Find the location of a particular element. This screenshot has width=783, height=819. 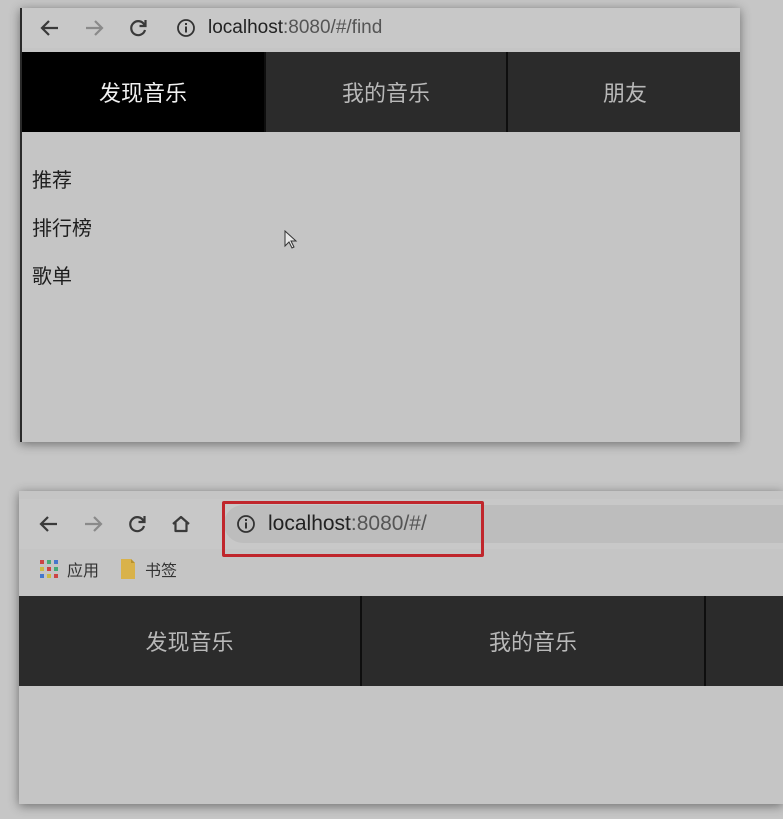

sub-item-recommend: 推荐 is located at coordinates (62, 190).